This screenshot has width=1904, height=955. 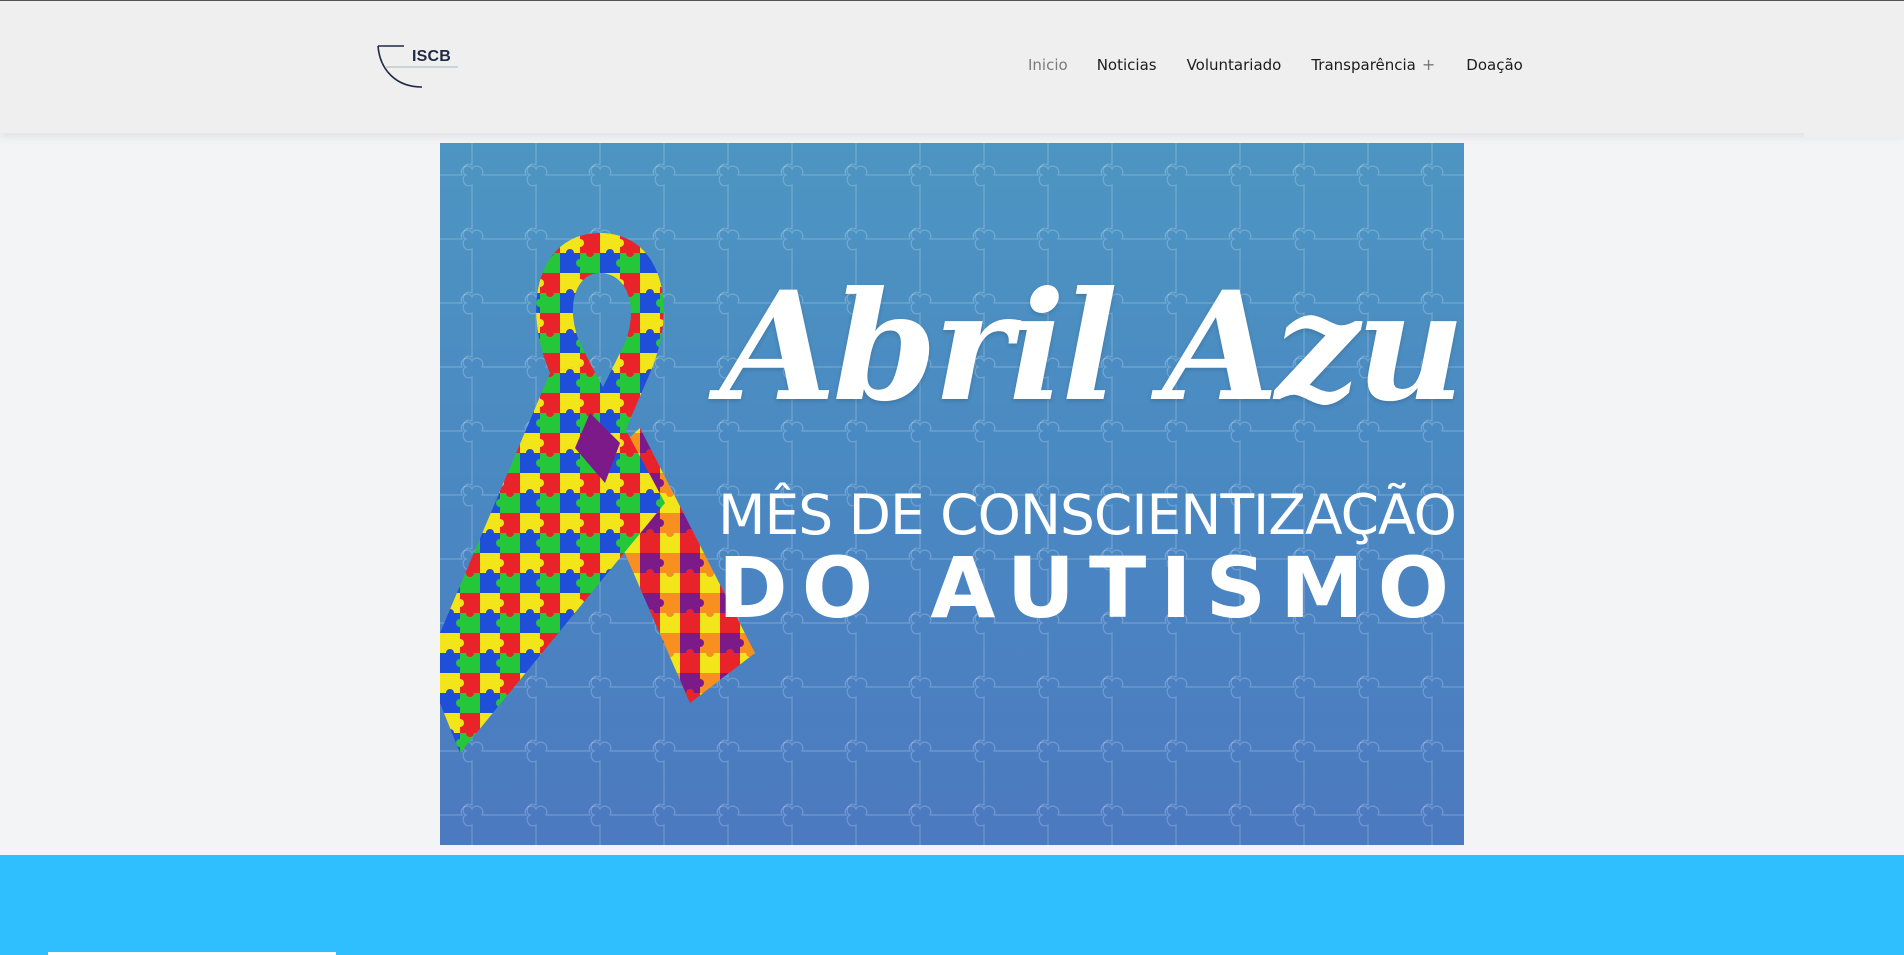 I want to click on nav-item-label: Doação, so click(x=1494, y=65).